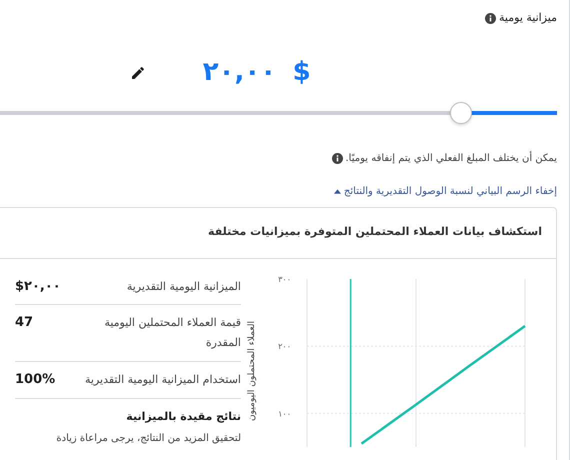  I want to click on hide-chart-link: إخفاء الرسم البياني لنسبة الوصول التقديرية والنتائج, so click(445, 191).